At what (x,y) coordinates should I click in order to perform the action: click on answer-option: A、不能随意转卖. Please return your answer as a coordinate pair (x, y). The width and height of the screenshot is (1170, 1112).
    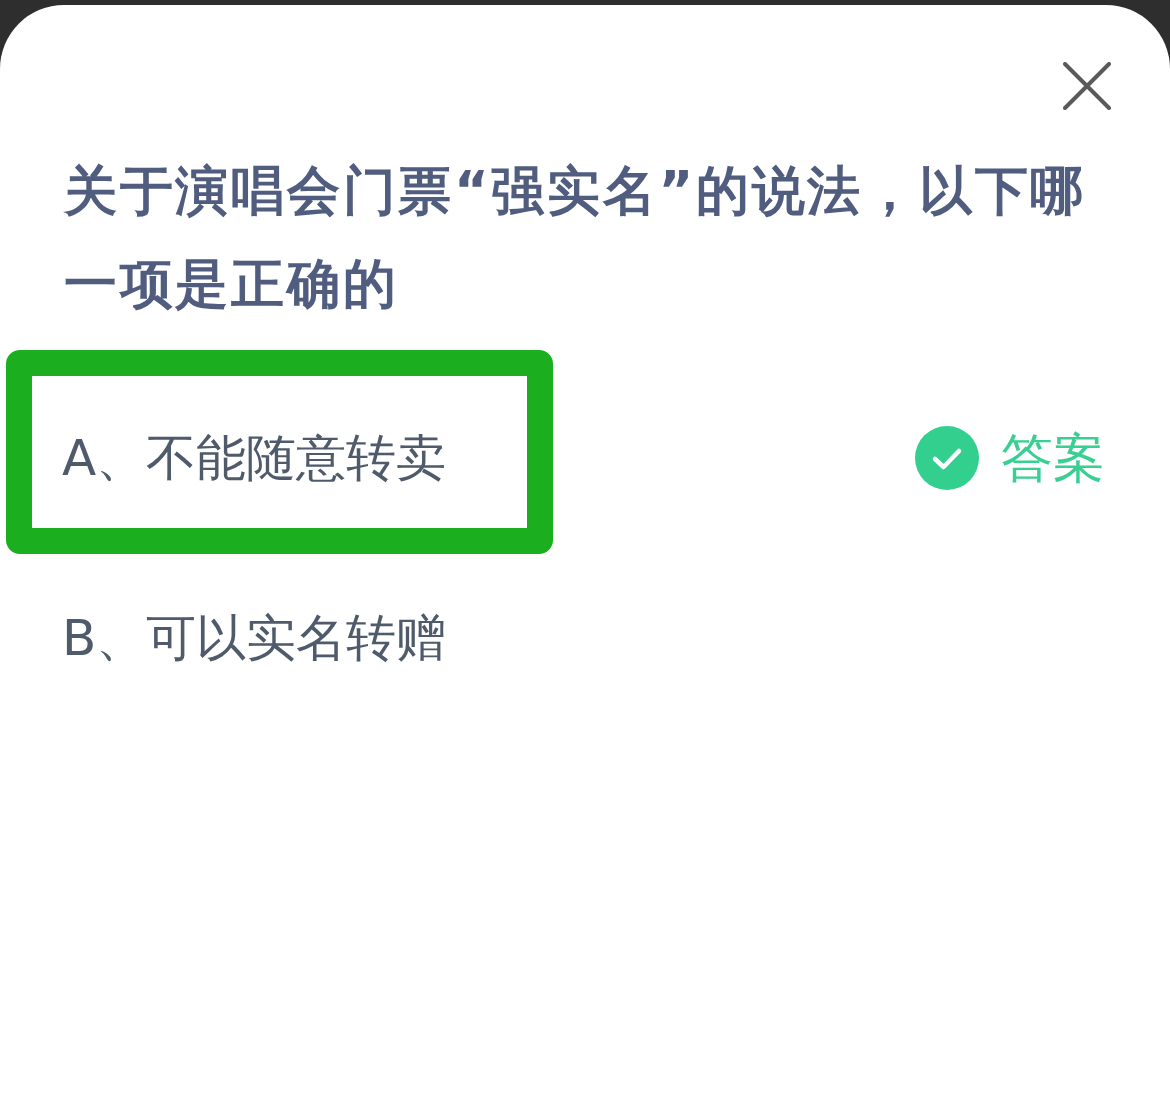
    Looking at the image, I should click on (254, 458).